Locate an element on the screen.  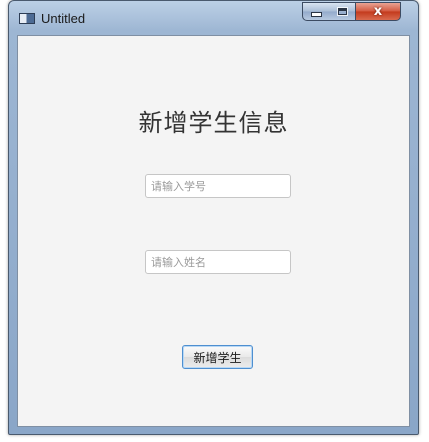
page-title: 新增学生信息 is located at coordinates (213, 123).